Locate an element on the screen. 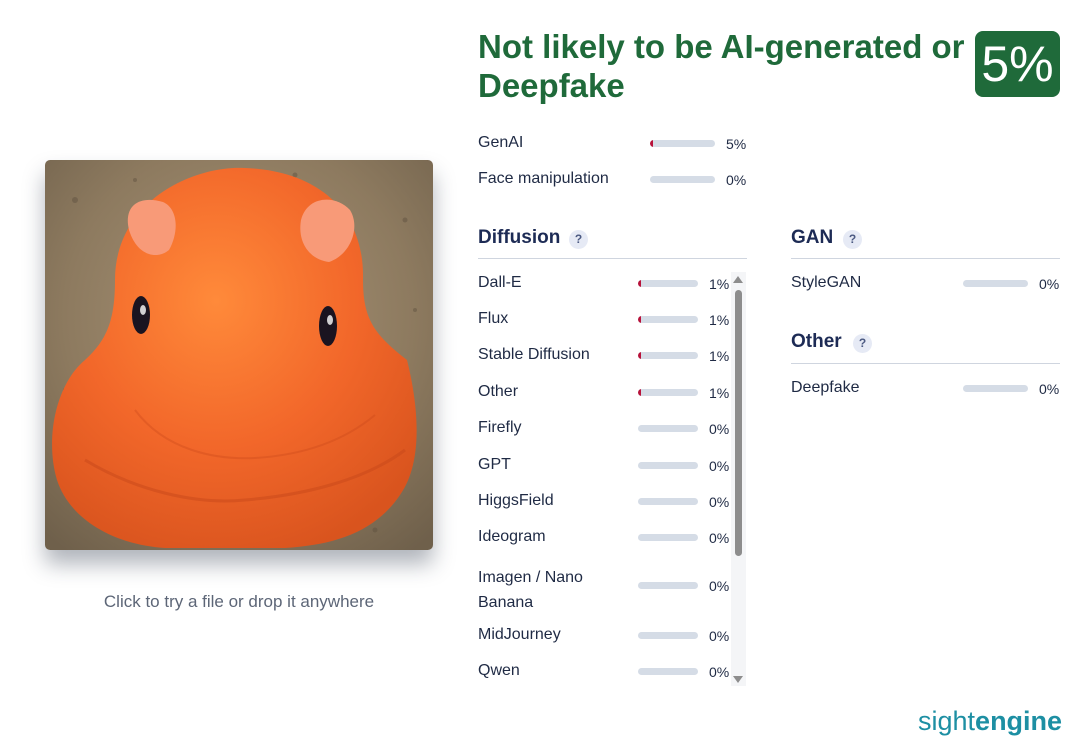 The height and width of the screenshot is (743, 1087). list-item: GPT 0% is located at coordinates (605, 466).